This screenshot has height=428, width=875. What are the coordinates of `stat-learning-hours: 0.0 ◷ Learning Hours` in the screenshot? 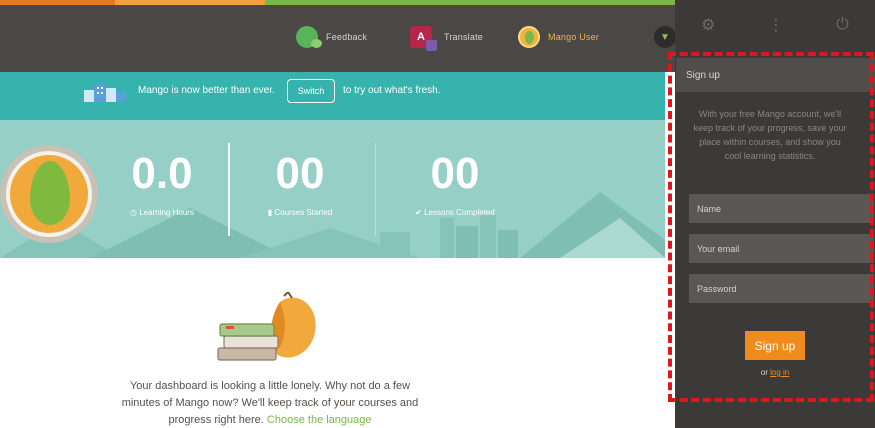 It's located at (162, 183).